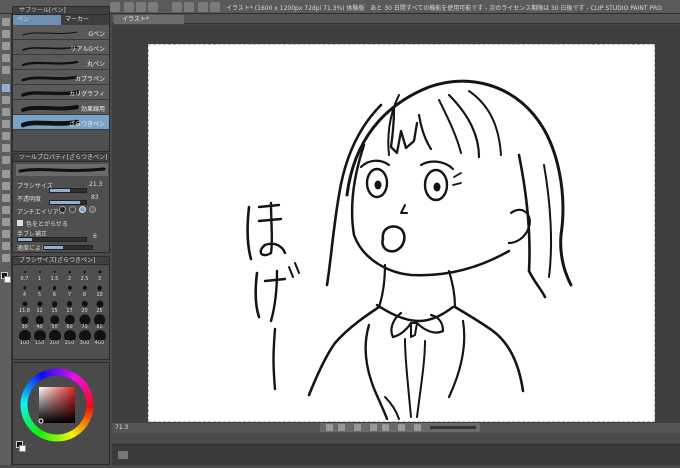 The height and width of the screenshot is (468, 680). Describe the element at coordinates (68, 247) in the screenshot. I see `speed-slider` at that location.